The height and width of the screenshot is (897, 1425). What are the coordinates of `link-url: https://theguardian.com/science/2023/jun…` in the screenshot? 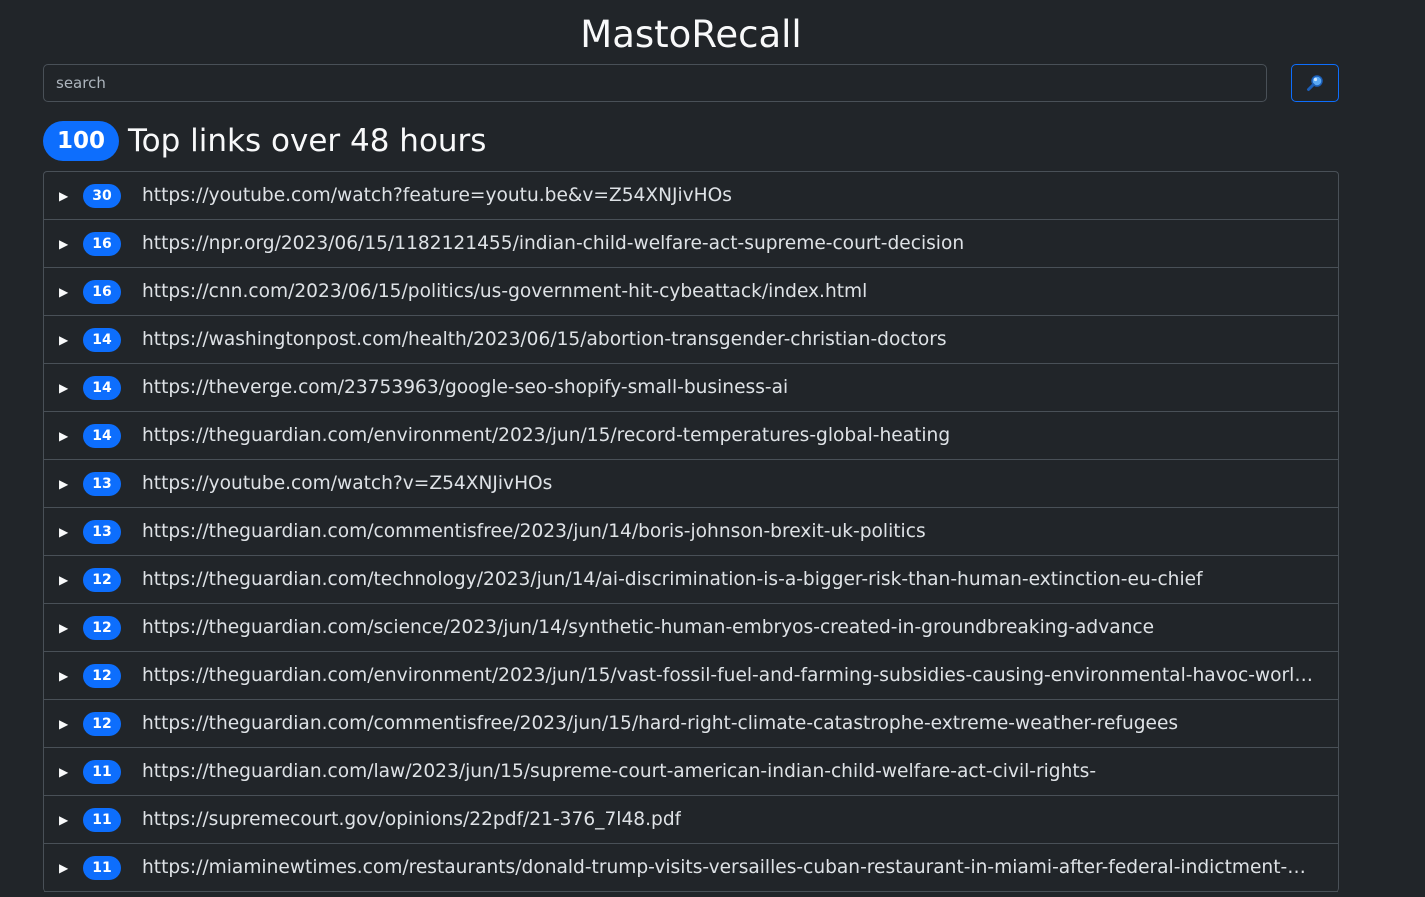 It's located at (648, 627).